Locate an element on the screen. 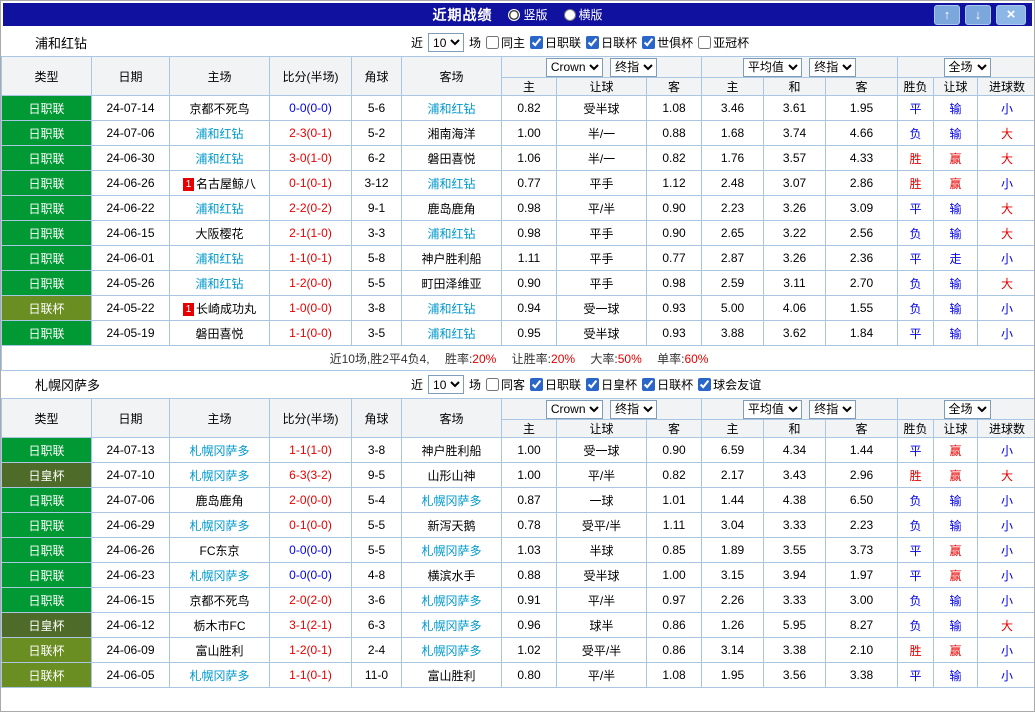 This screenshot has height=712, width=1035. sub-handicap-header: 让球 is located at coordinates (601, 86).